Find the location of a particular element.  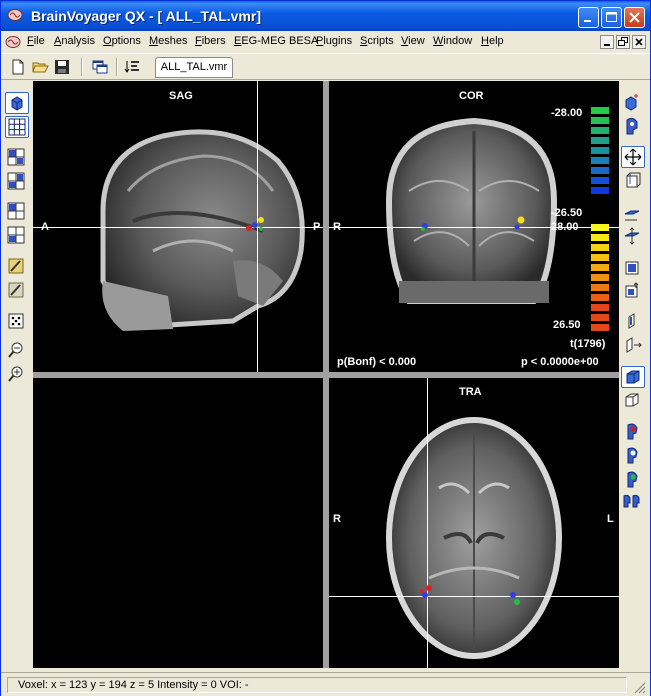

random-tool is located at coordinates (17, 322).